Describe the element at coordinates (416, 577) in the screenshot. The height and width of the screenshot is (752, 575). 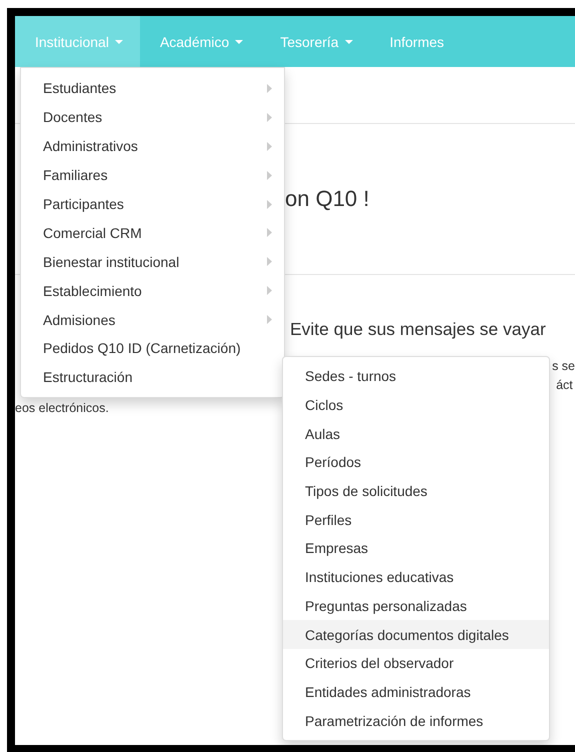
I see `submenu-item: Instituciones educativas` at that location.